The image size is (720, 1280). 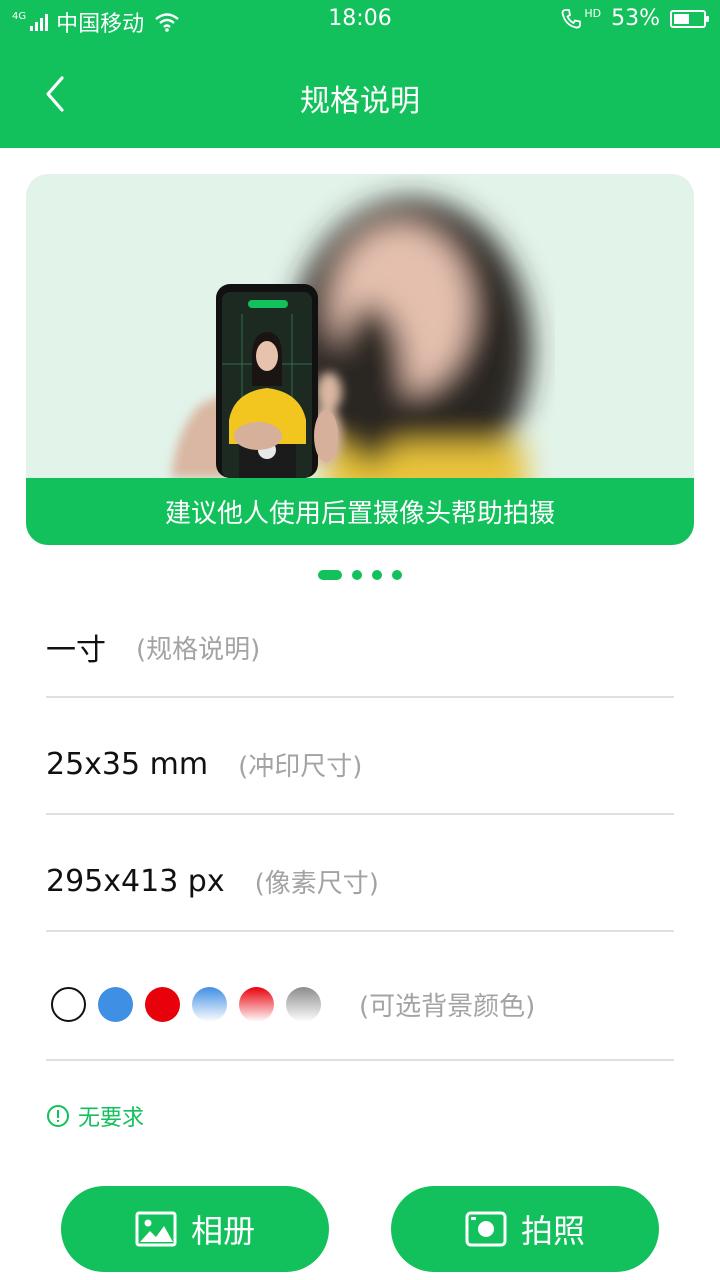 I want to click on swatch-white, so click(x=68, y=1004).